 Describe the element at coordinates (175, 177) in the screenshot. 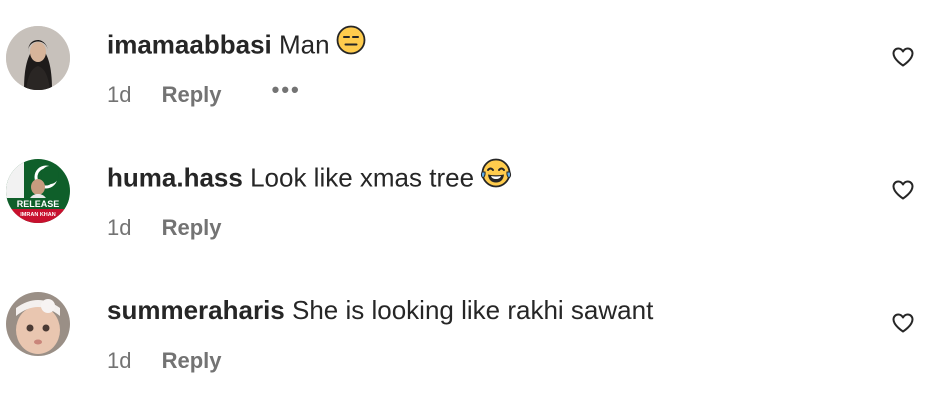

I see `username: huma.hass` at that location.